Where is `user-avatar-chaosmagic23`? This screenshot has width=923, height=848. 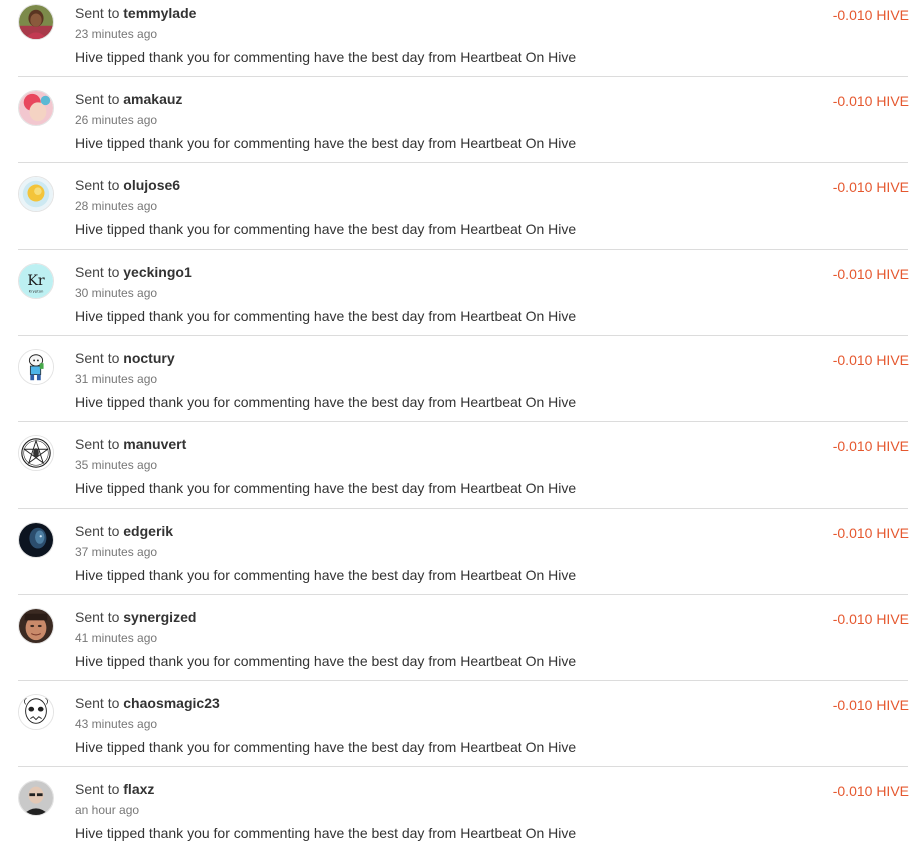 user-avatar-chaosmagic23 is located at coordinates (36, 712).